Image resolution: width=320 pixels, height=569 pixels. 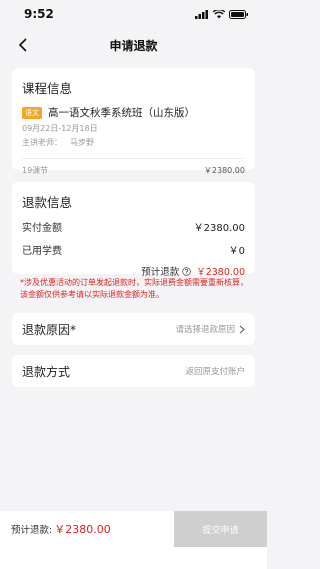 What do you see at coordinates (133, 371) in the screenshot?
I see `refund-method-row: 退款方式 返回原支付账户` at bounding box center [133, 371].